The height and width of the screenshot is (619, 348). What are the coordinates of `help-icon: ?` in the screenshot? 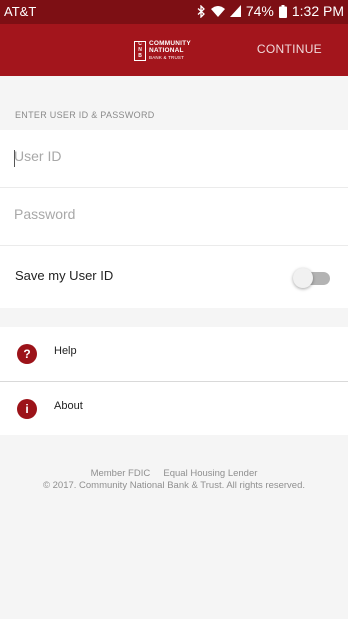 It's located at (27, 354).